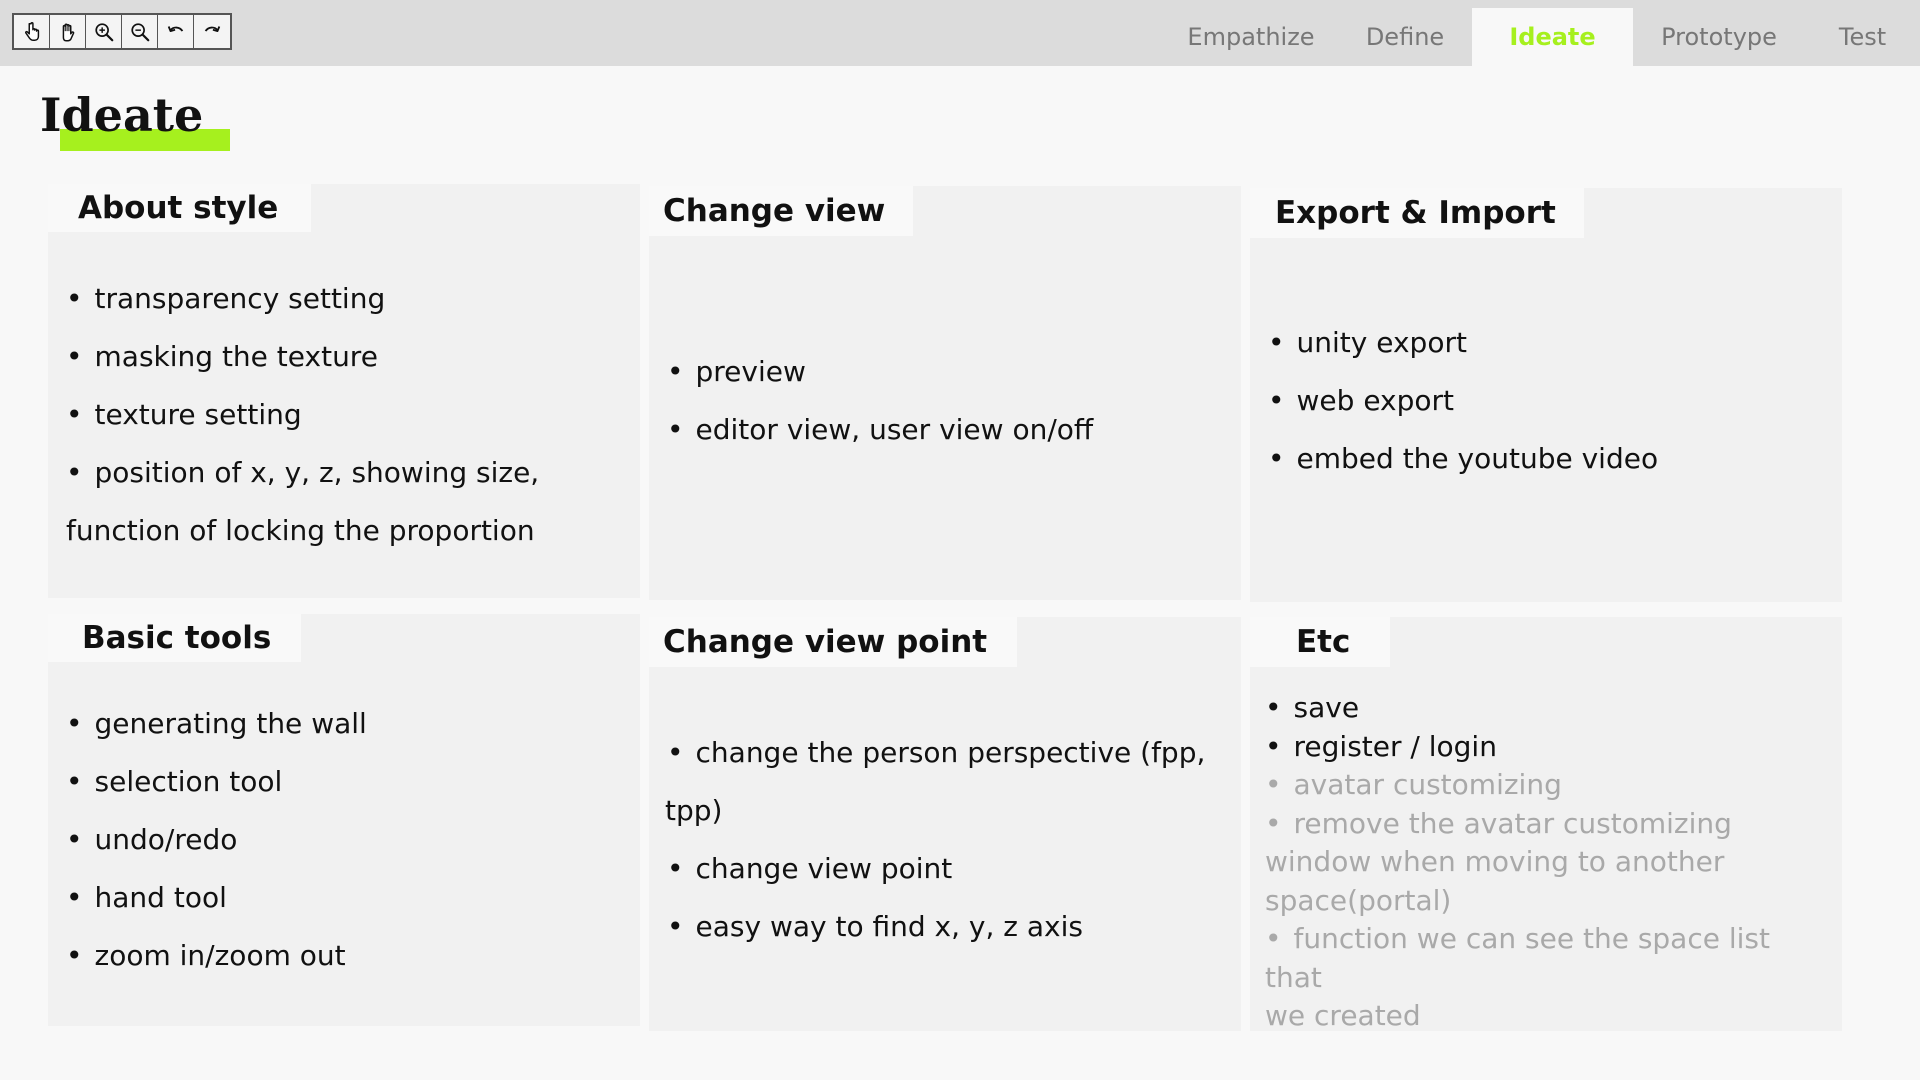 Image resolution: width=1920 pixels, height=1080 pixels. I want to click on list-item: • texture setting, so click(184, 414).